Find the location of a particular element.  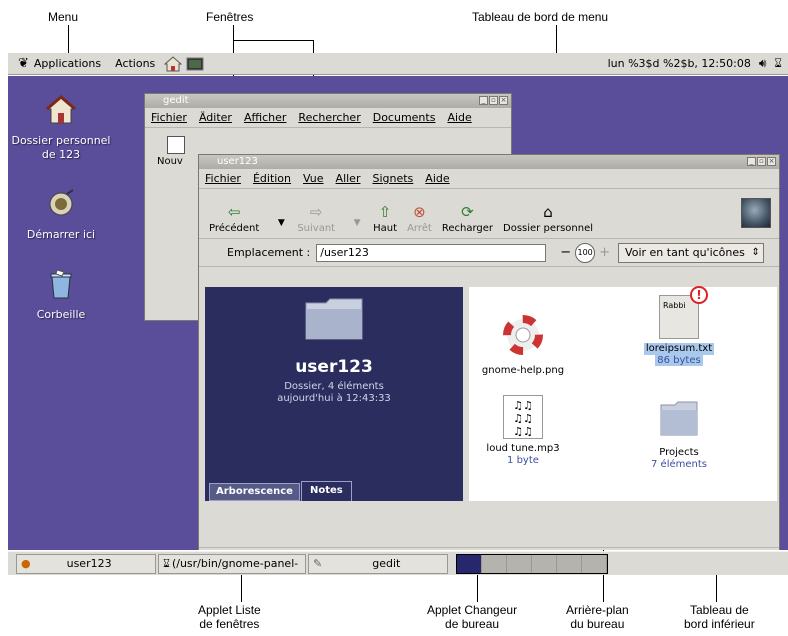

callout-line-applet-changeur is located at coordinates (477, 587).